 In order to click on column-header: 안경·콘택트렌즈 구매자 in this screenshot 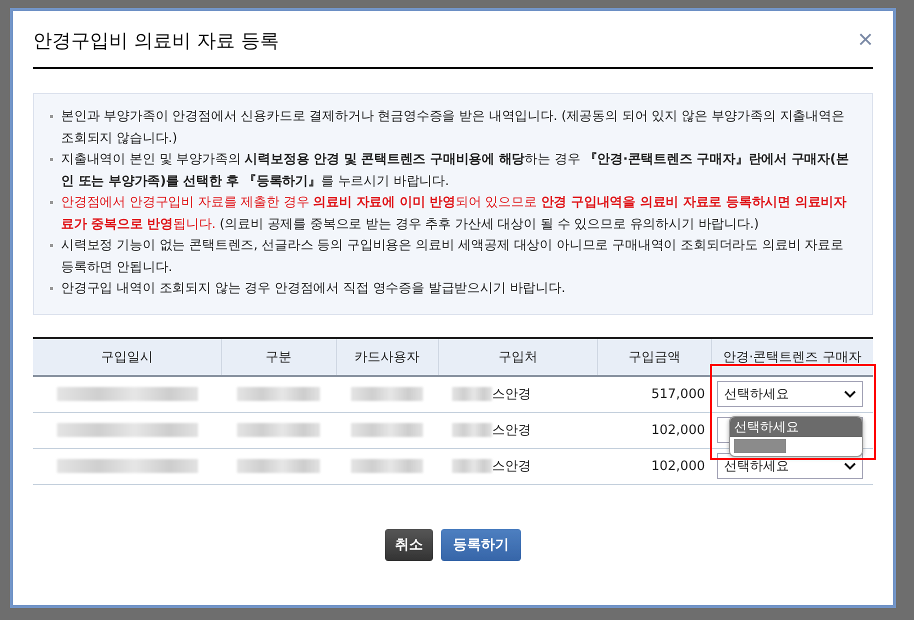, I will do `click(792, 357)`.